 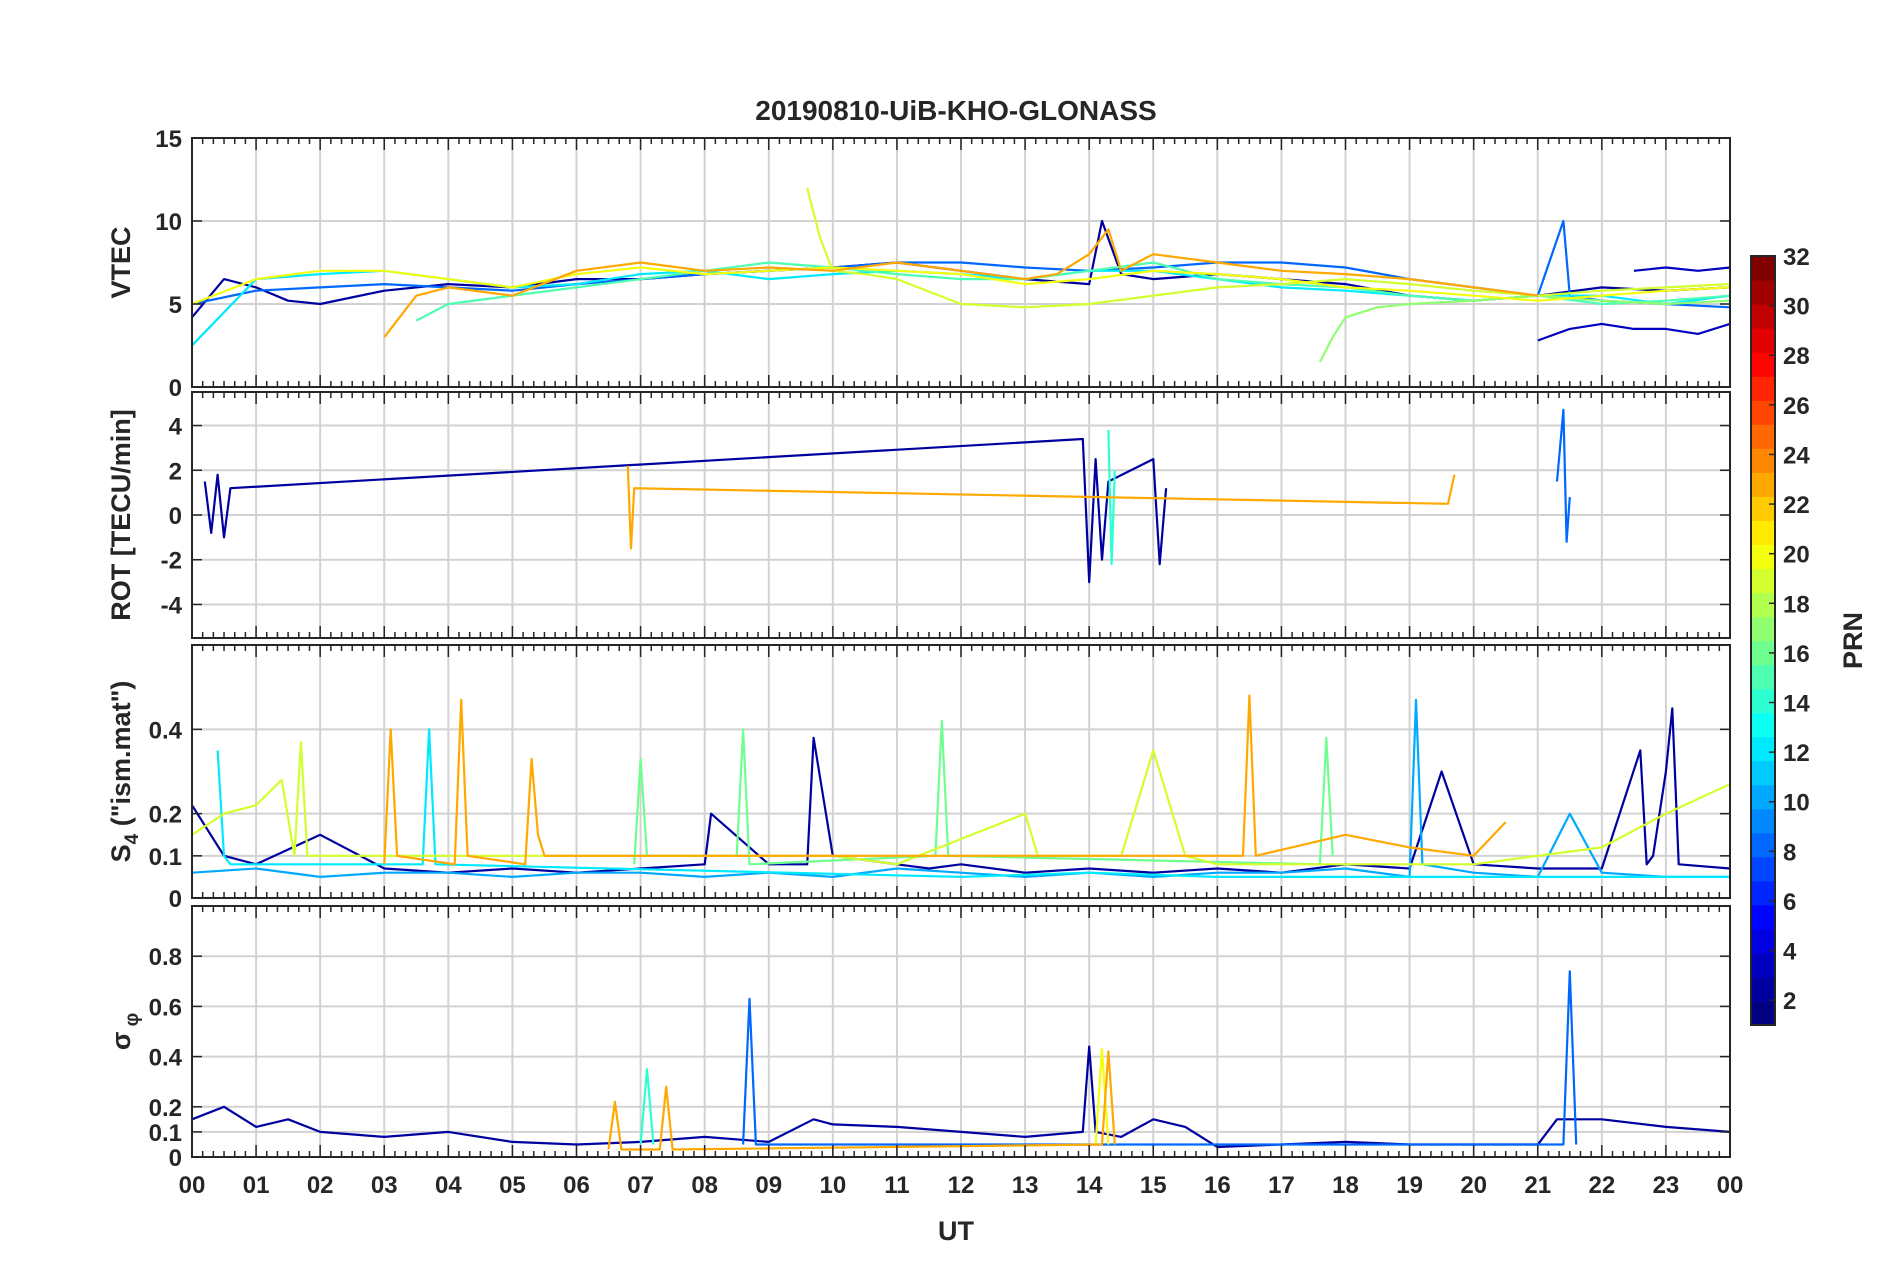 I want to click on x-tick-label: 19, so click(x=1409, y=1185).